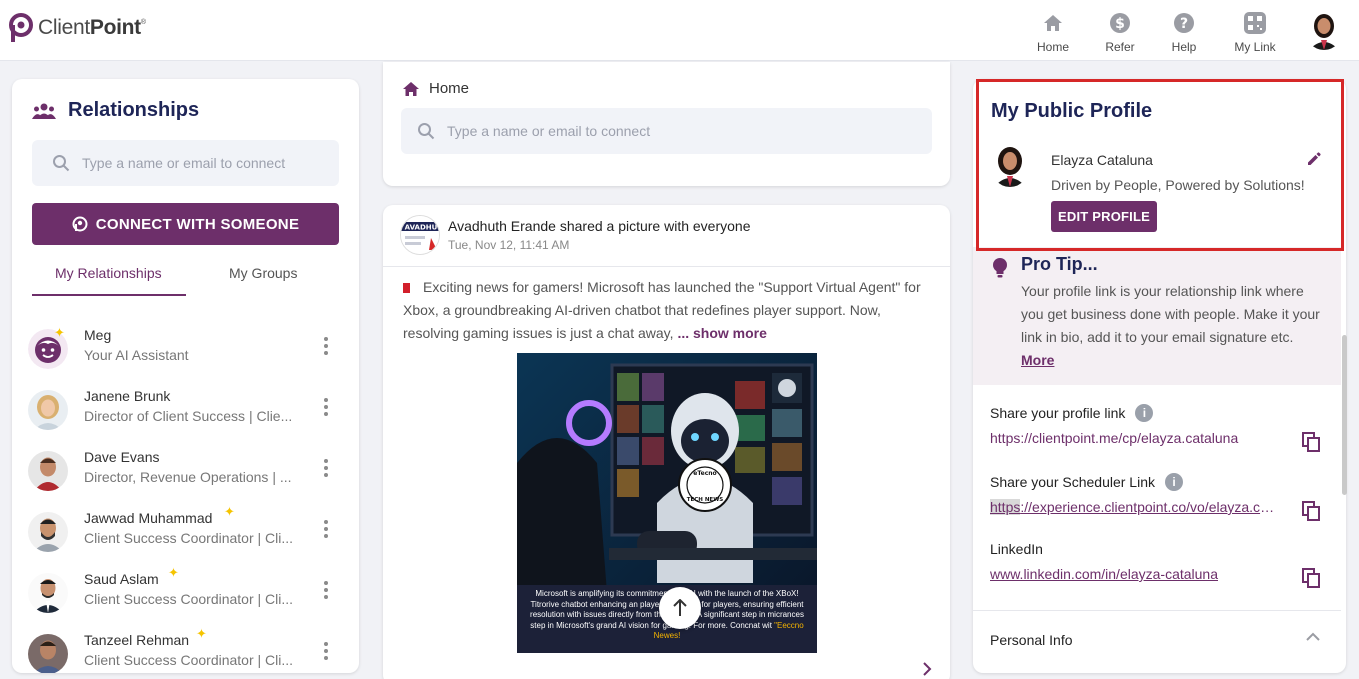 The width and height of the screenshot is (1359, 679). What do you see at coordinates (1031, 640) in the screenshot?
I see `personal-info-header: Personal Info` at bounding box center [1031, 640].